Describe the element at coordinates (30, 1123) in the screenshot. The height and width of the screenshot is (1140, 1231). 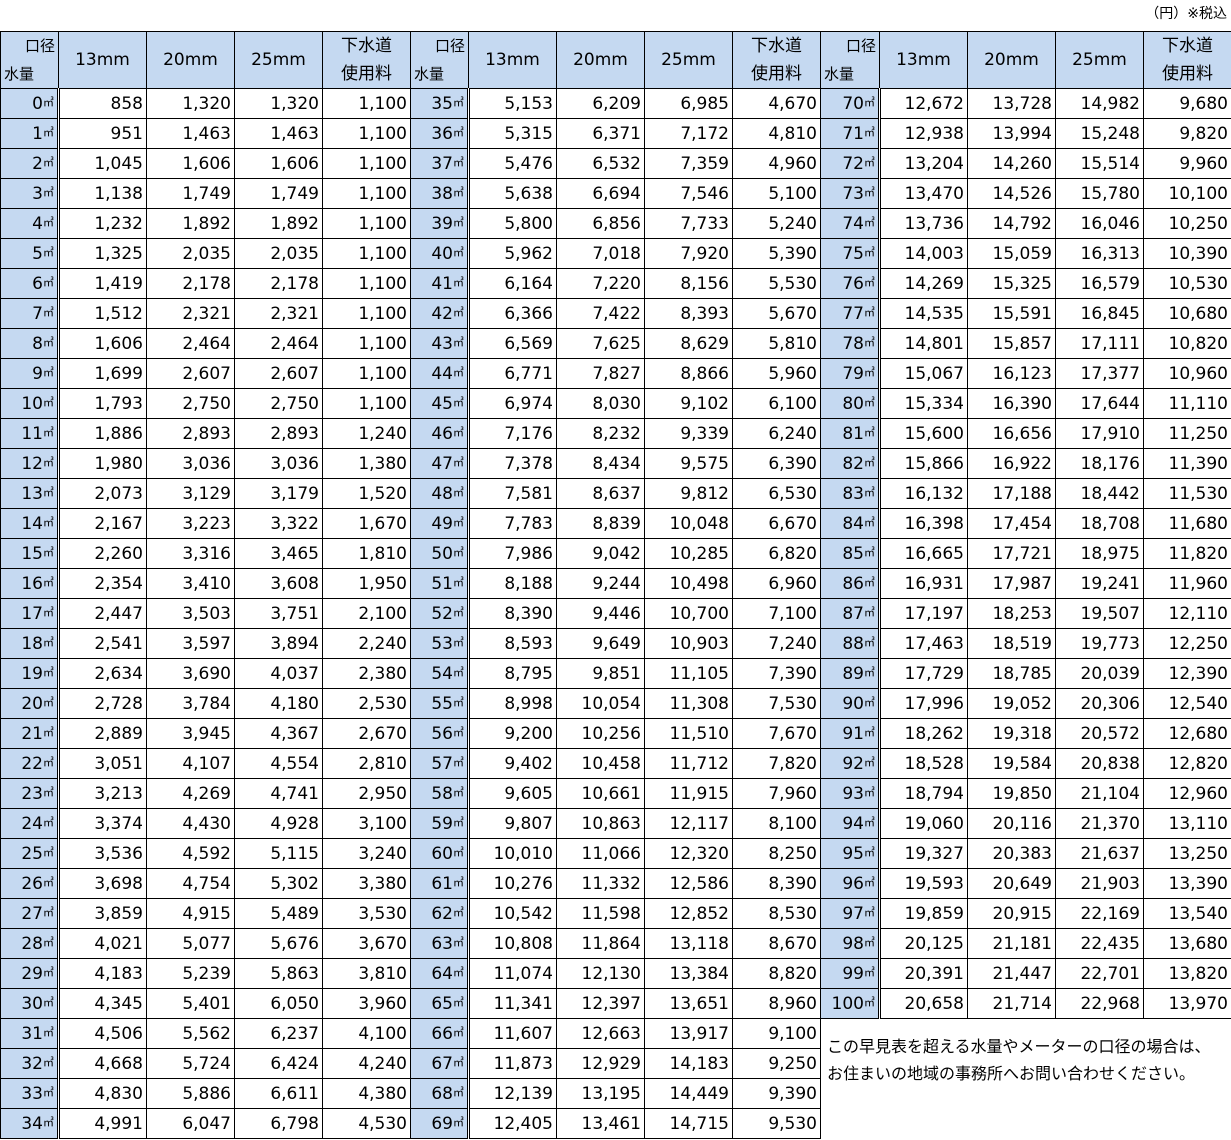
I see `volume-cell: 34㎥` at that location.